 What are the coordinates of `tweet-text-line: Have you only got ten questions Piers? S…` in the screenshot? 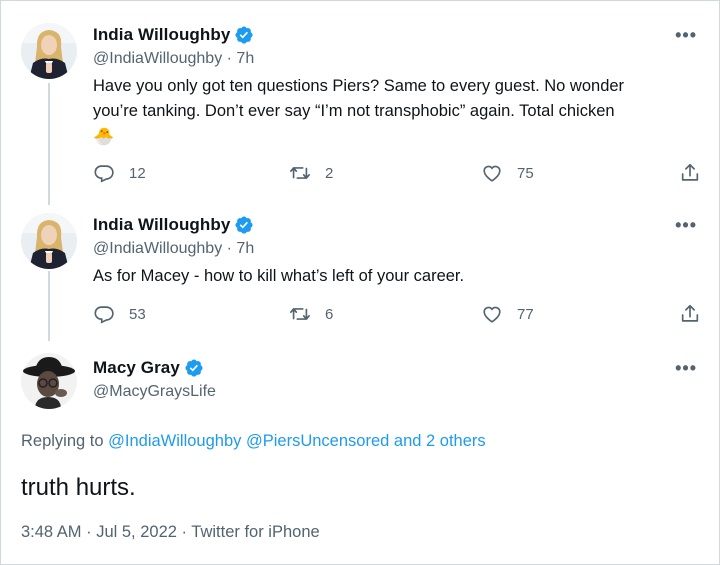 It's located at (359, 86).